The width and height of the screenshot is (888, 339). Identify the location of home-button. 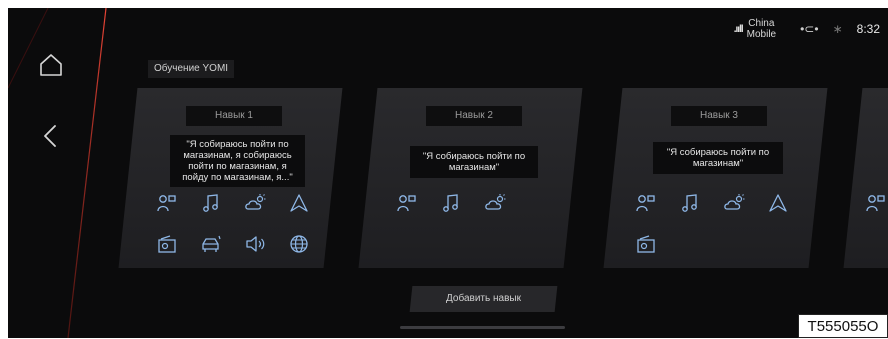
(51, 65).